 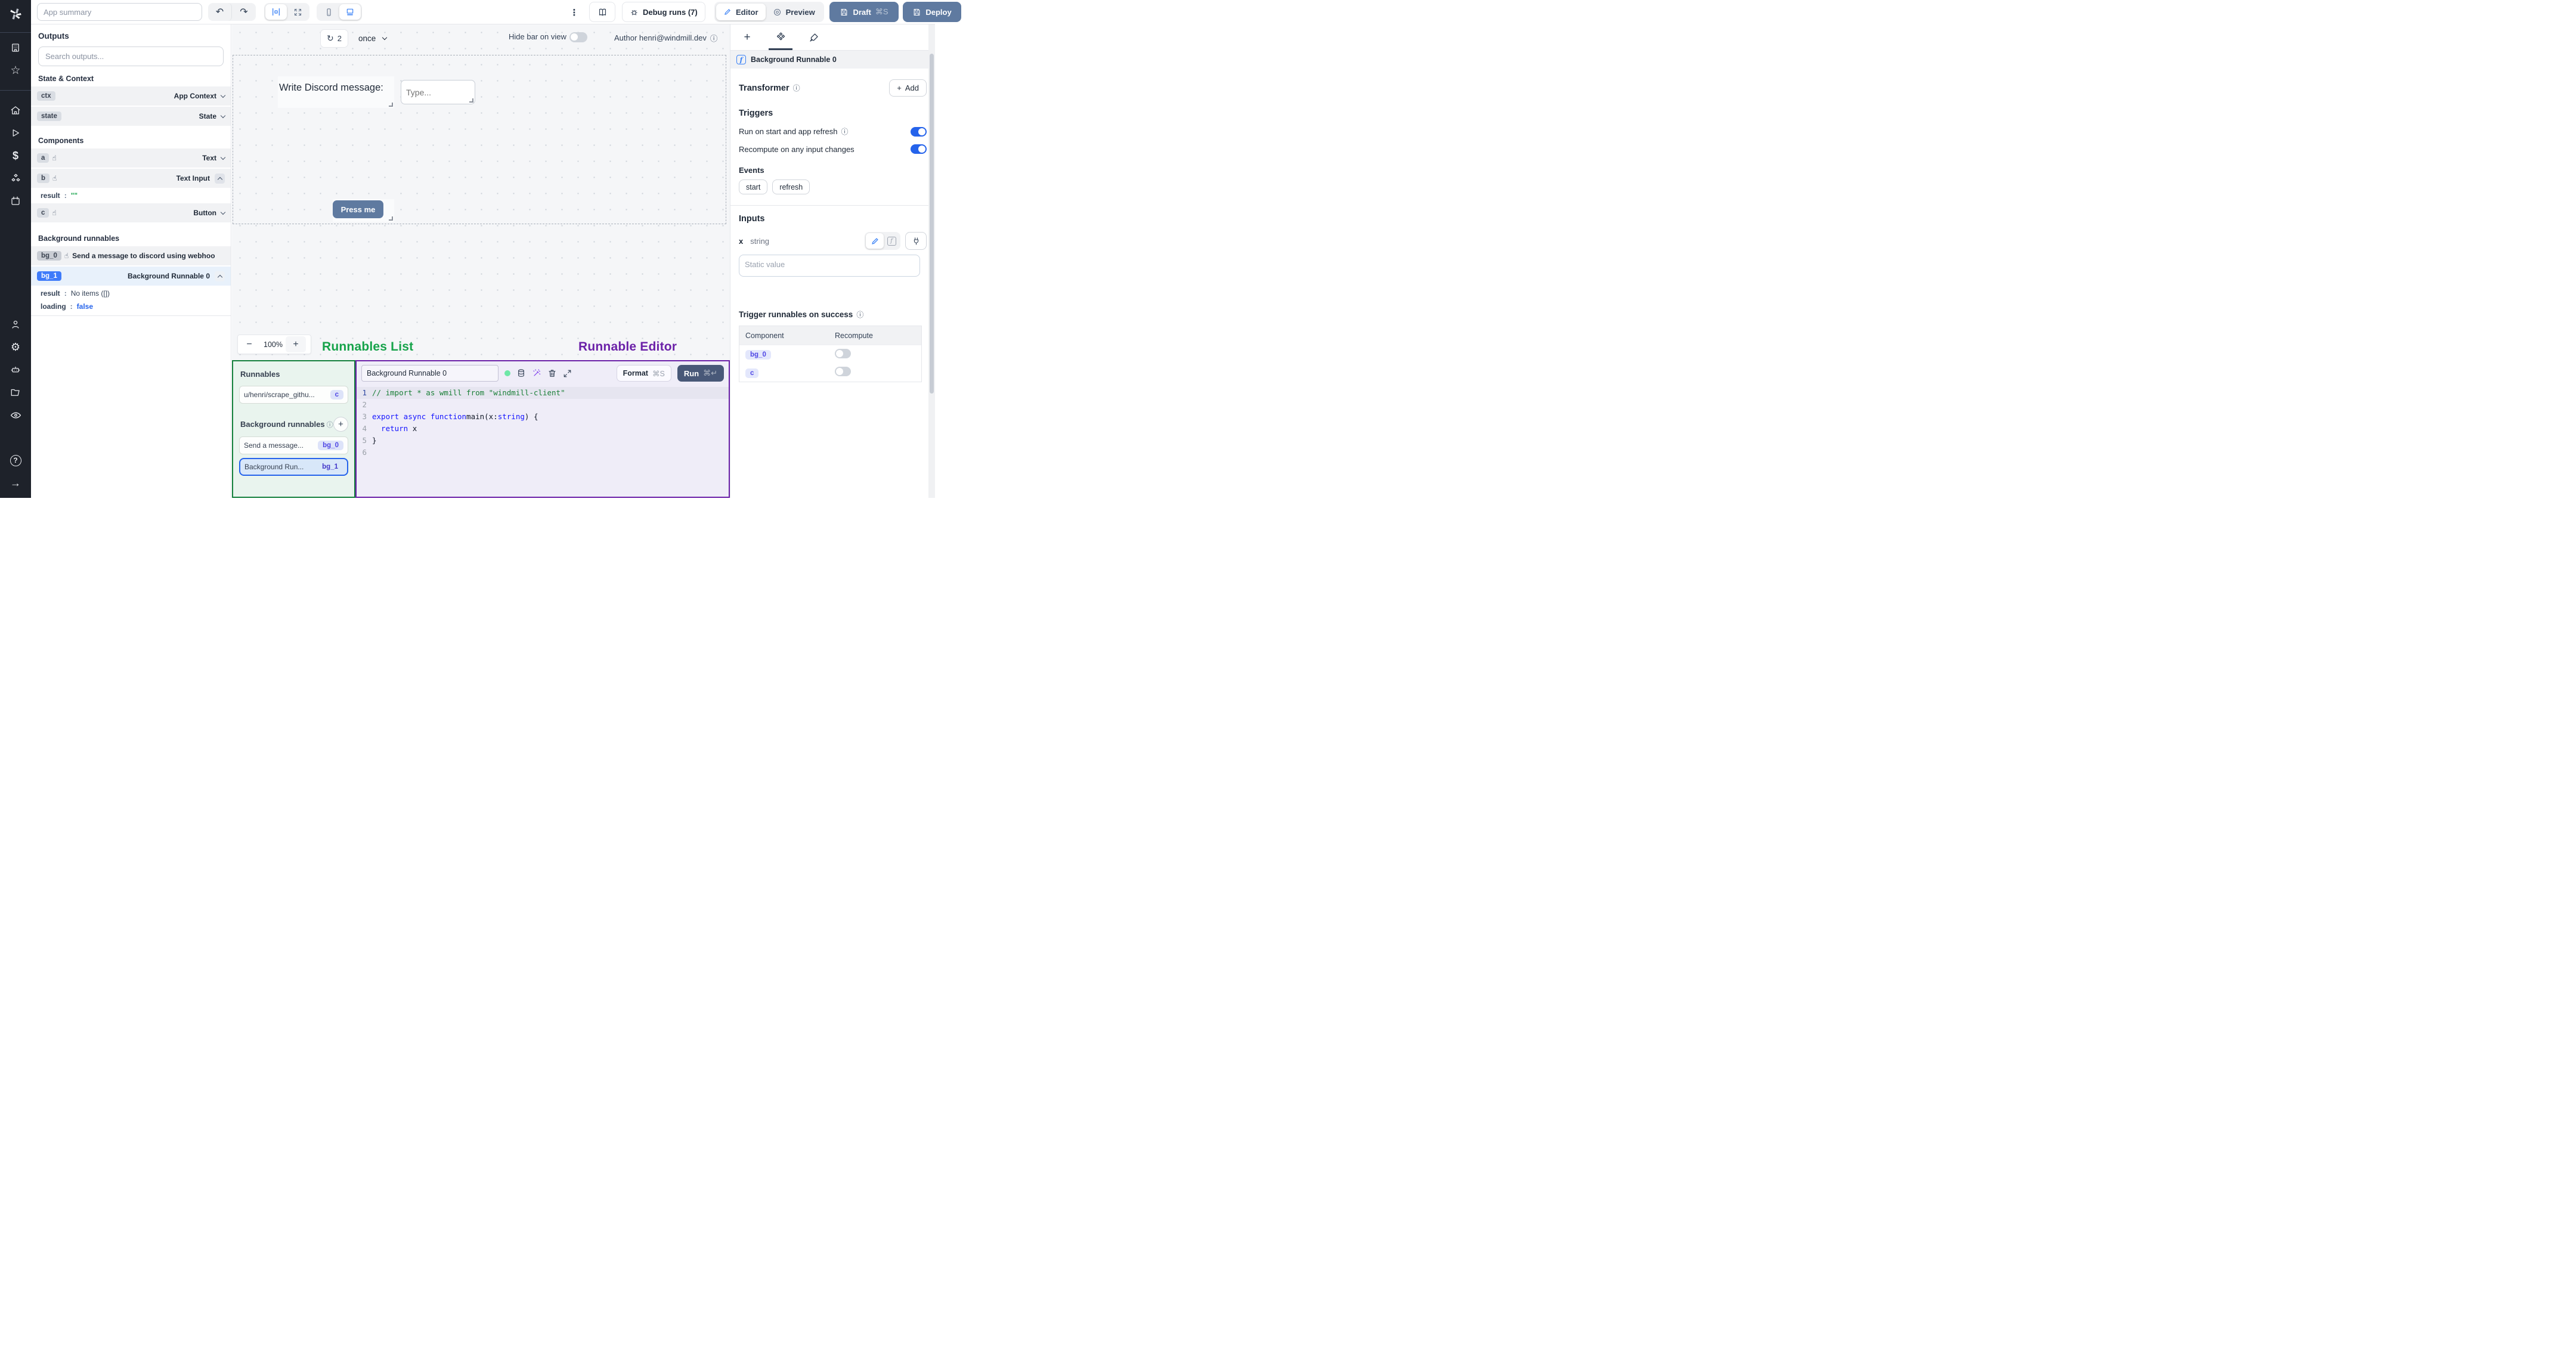 What do you see at coordinates (16, 415) in the screenshot?
I see `audit-eye-icon` at bounding box center [16, 415].